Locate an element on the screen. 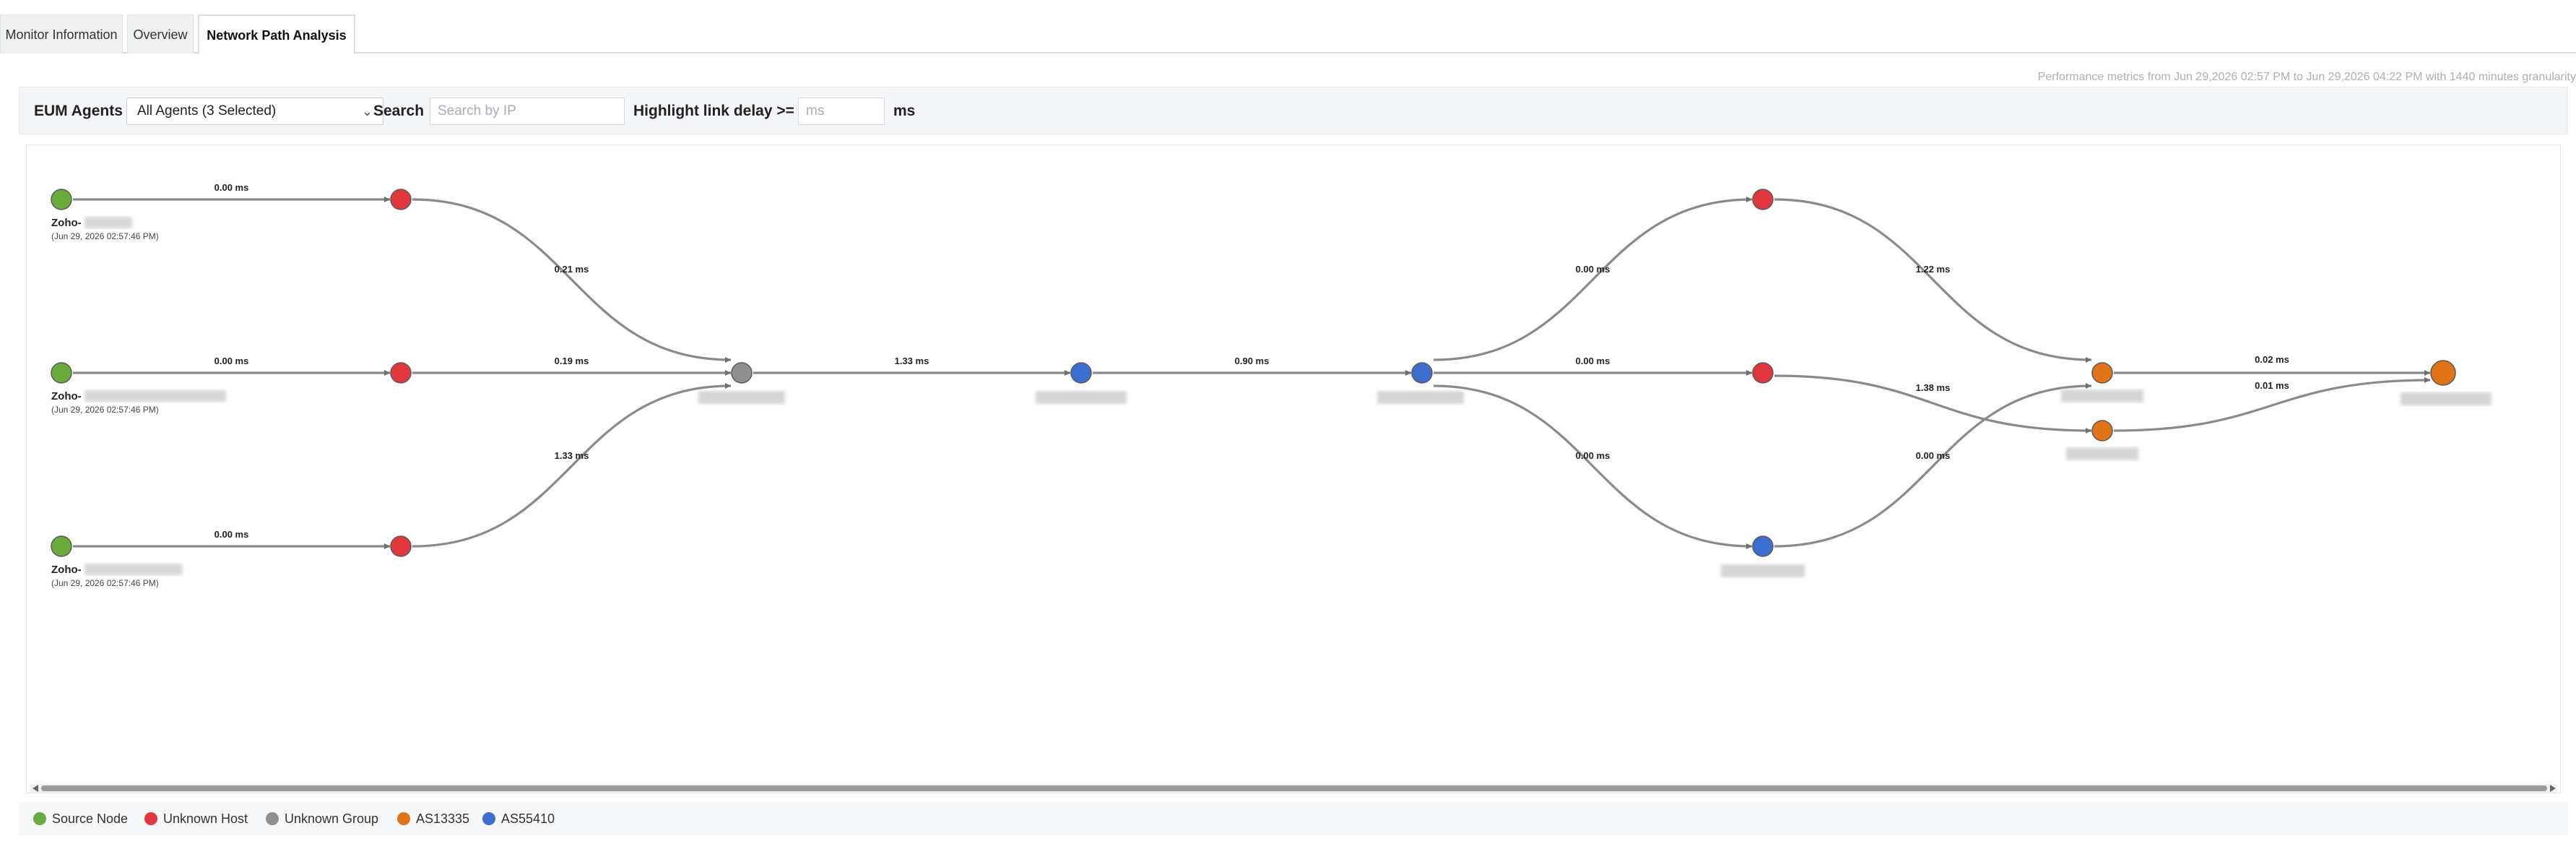  tab-network-path-analysis: Network Path Analysis is located at coordinates (276, 34).